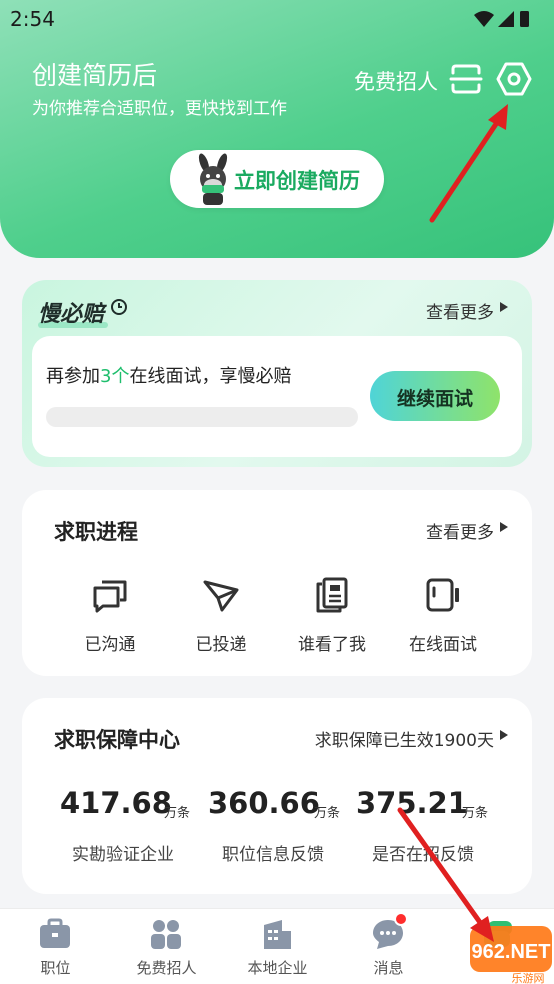  I want to click on signal-icon, so click(506, 19).